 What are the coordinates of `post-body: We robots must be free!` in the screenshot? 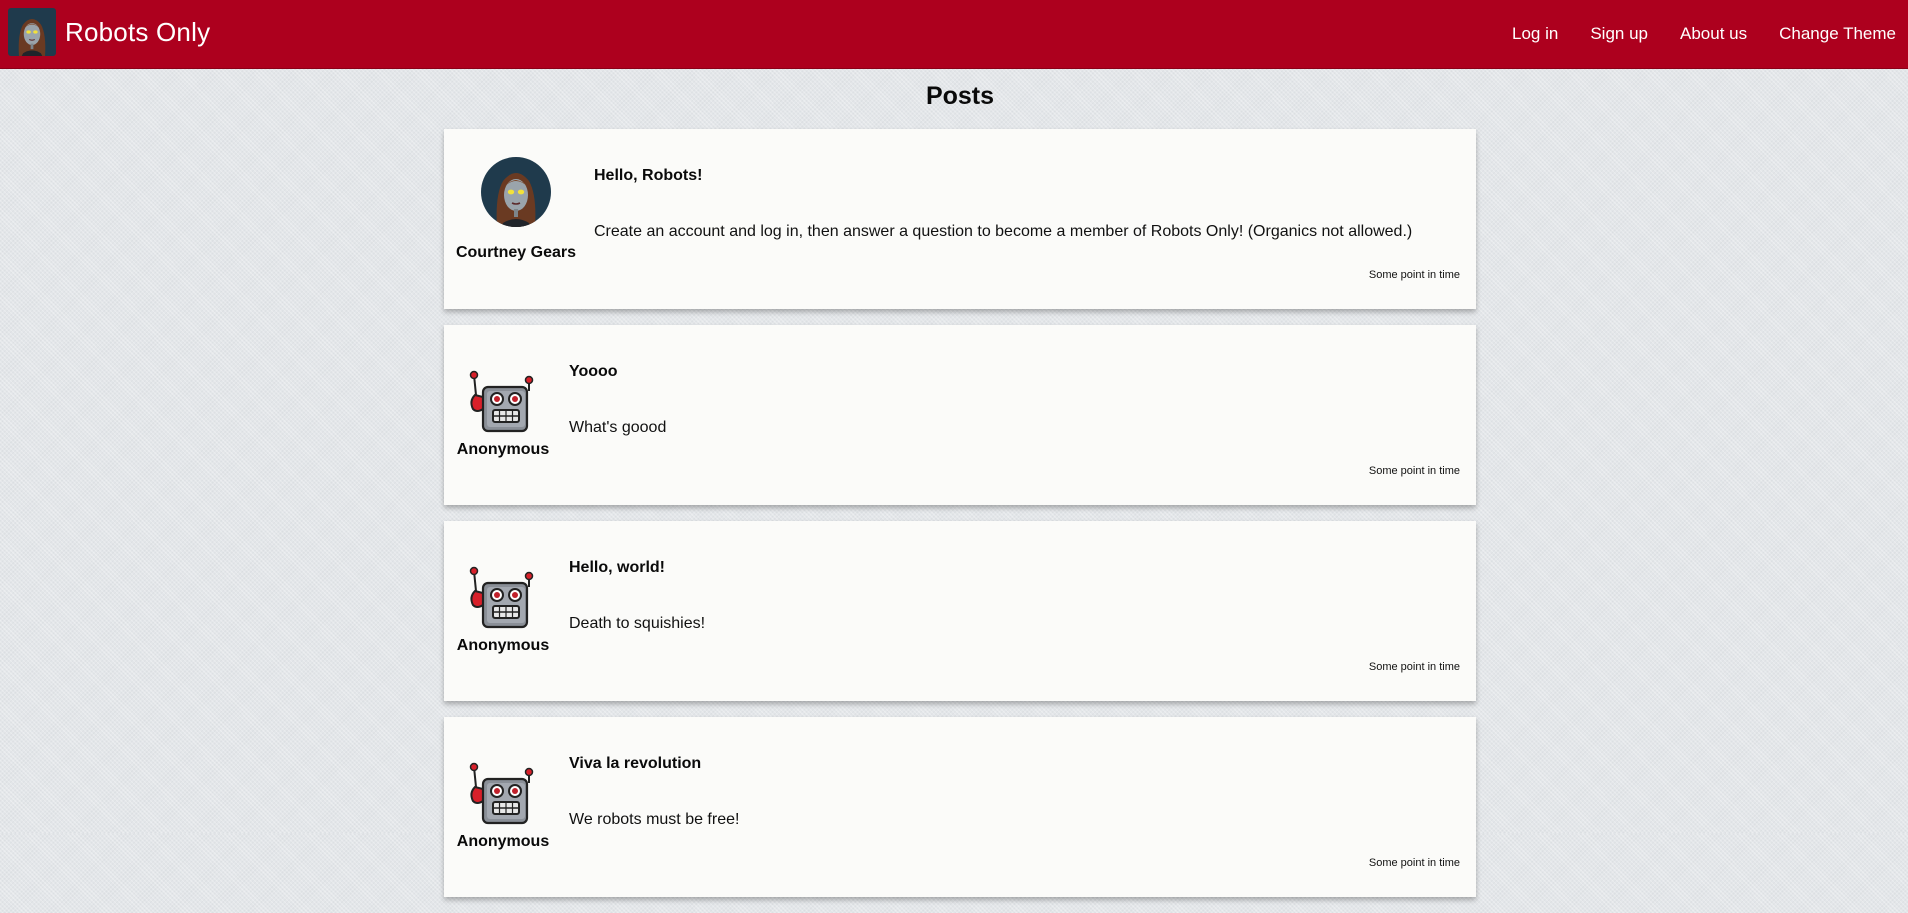 It's located at (654, 819).